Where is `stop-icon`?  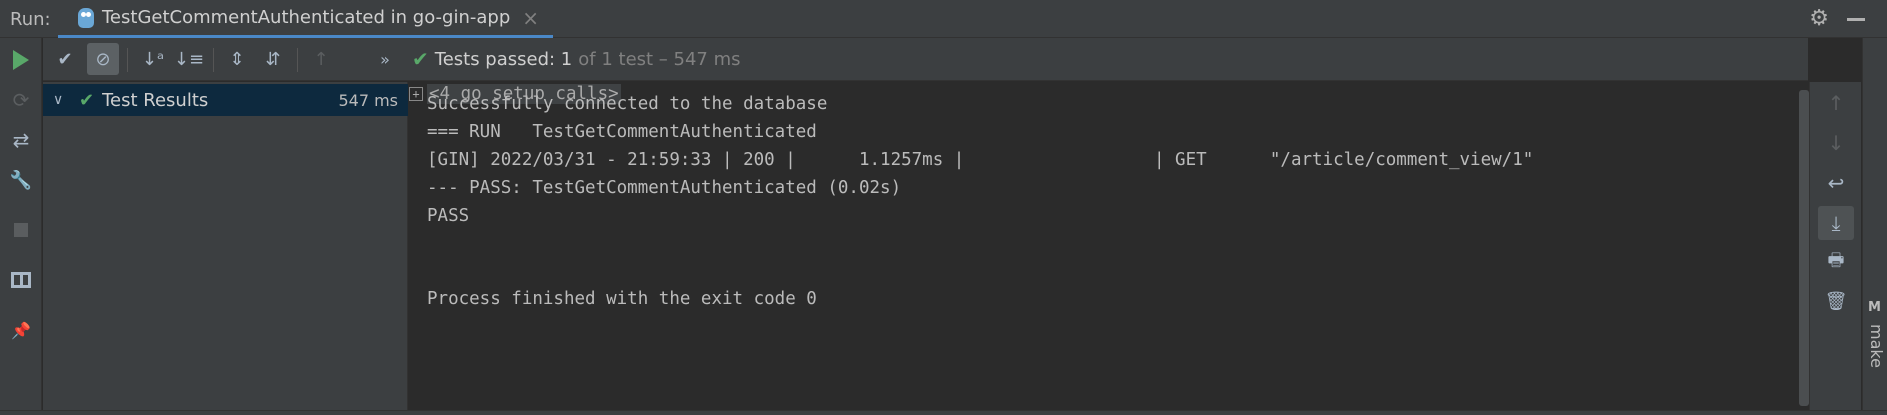 stop-icon is located at coordinates (21, 230).